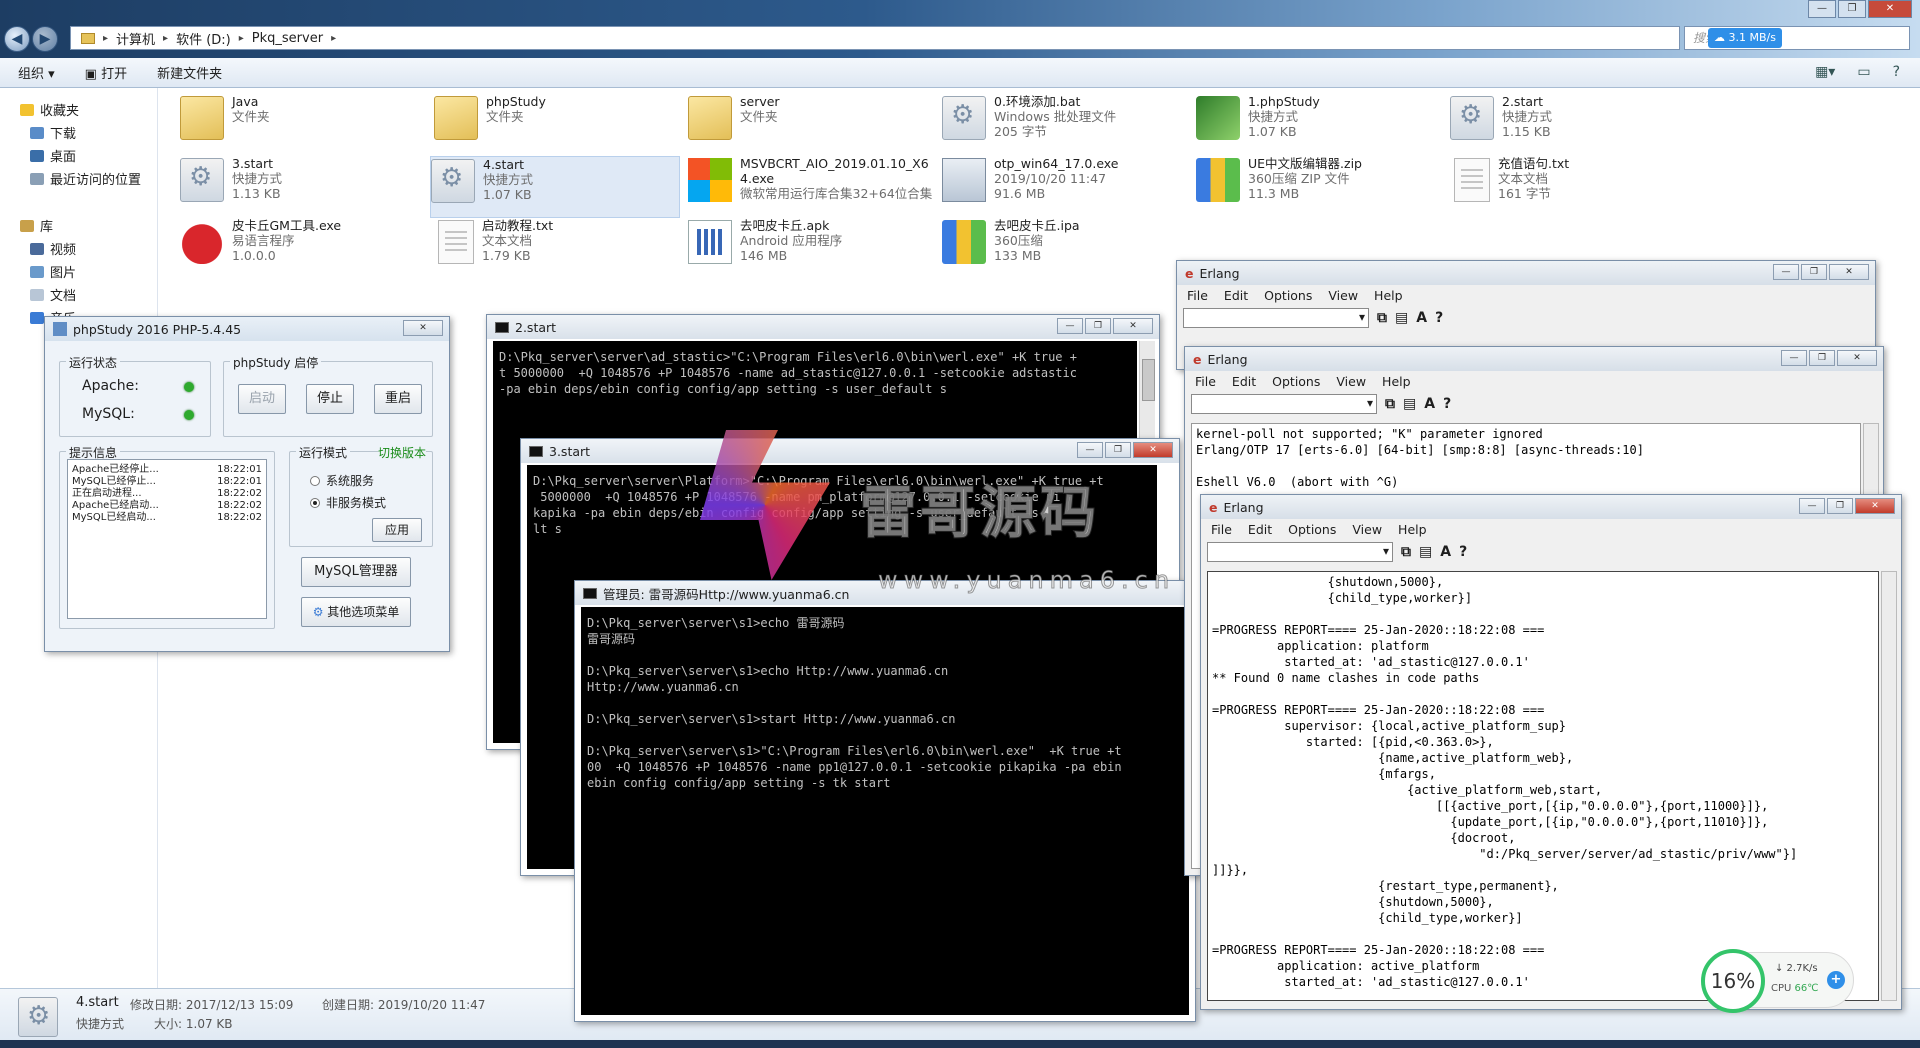  I want to click on view-options-icon: ▦▾, so click(1825, 72).